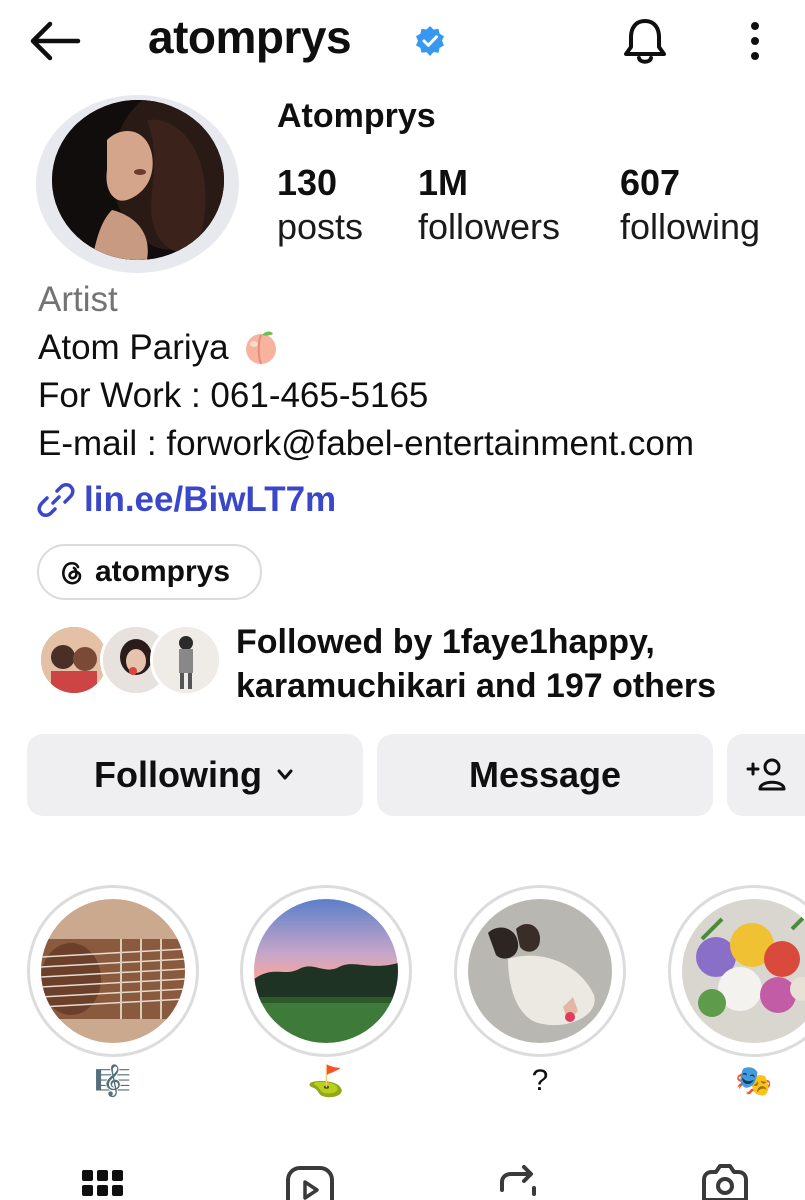 The image size is (805, 1200). I want to click on bio-name-line: Atom Pariya, so click(159, 348).